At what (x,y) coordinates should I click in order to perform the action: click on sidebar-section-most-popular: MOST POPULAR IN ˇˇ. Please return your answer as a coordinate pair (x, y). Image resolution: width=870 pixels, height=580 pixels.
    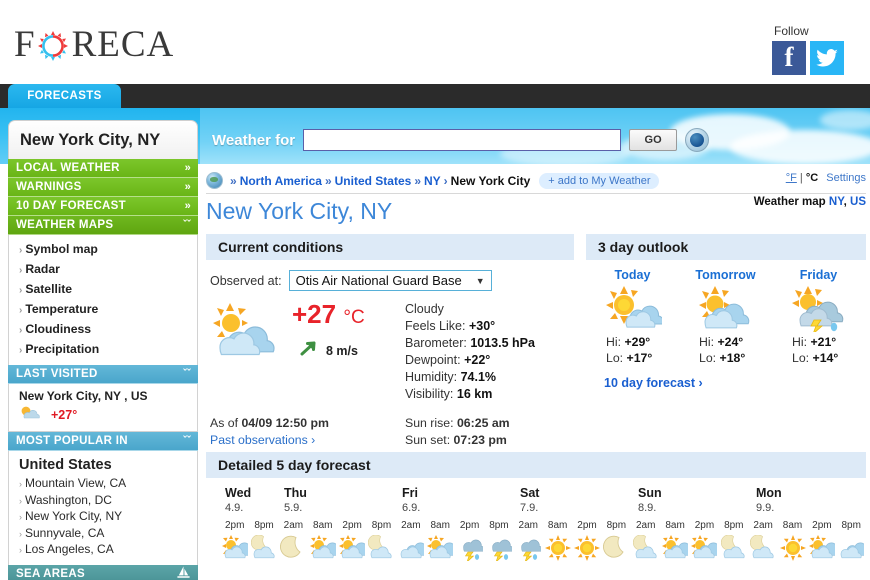
    Looking at the image, I should click on (103, 441).